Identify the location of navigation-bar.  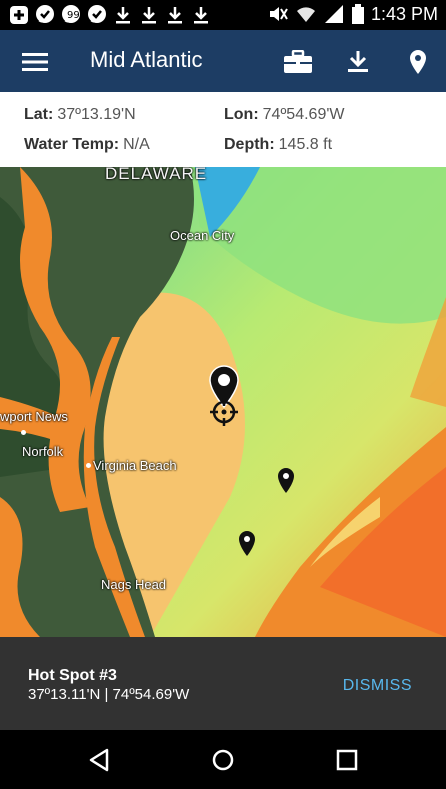
(223, 759).